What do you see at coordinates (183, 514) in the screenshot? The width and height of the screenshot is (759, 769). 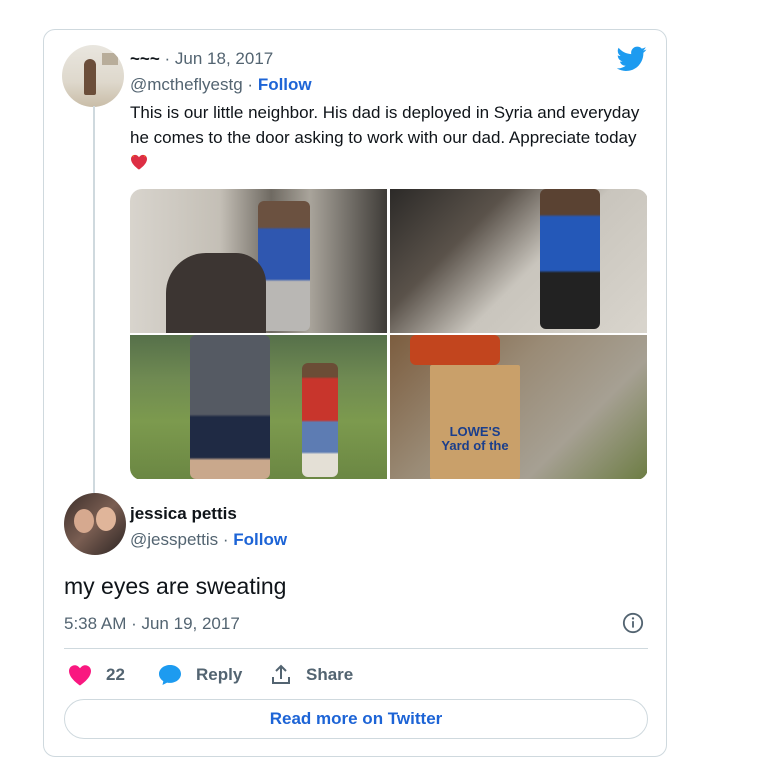 I see `reply-author-name: jessica pettis` at bounding box center [183, 514].